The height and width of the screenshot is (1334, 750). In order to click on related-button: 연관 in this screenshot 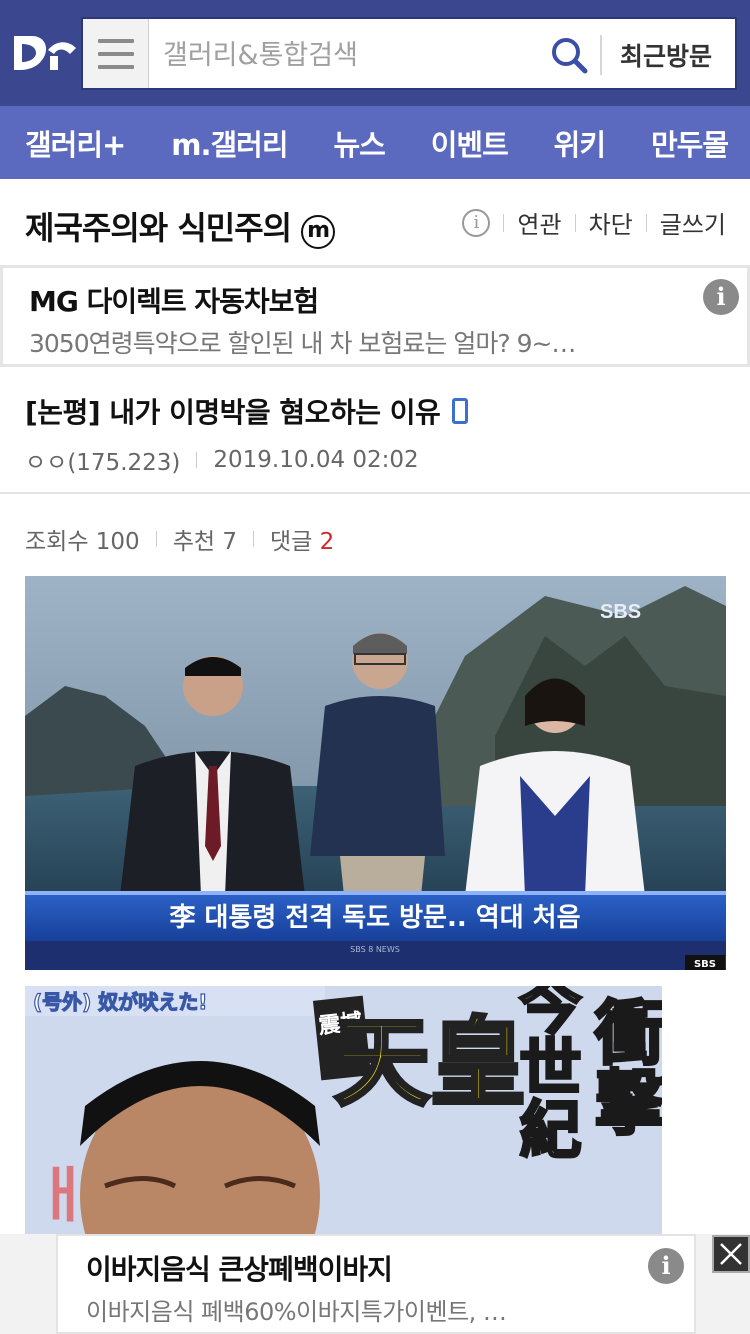, I will do `click(539, 222)`.